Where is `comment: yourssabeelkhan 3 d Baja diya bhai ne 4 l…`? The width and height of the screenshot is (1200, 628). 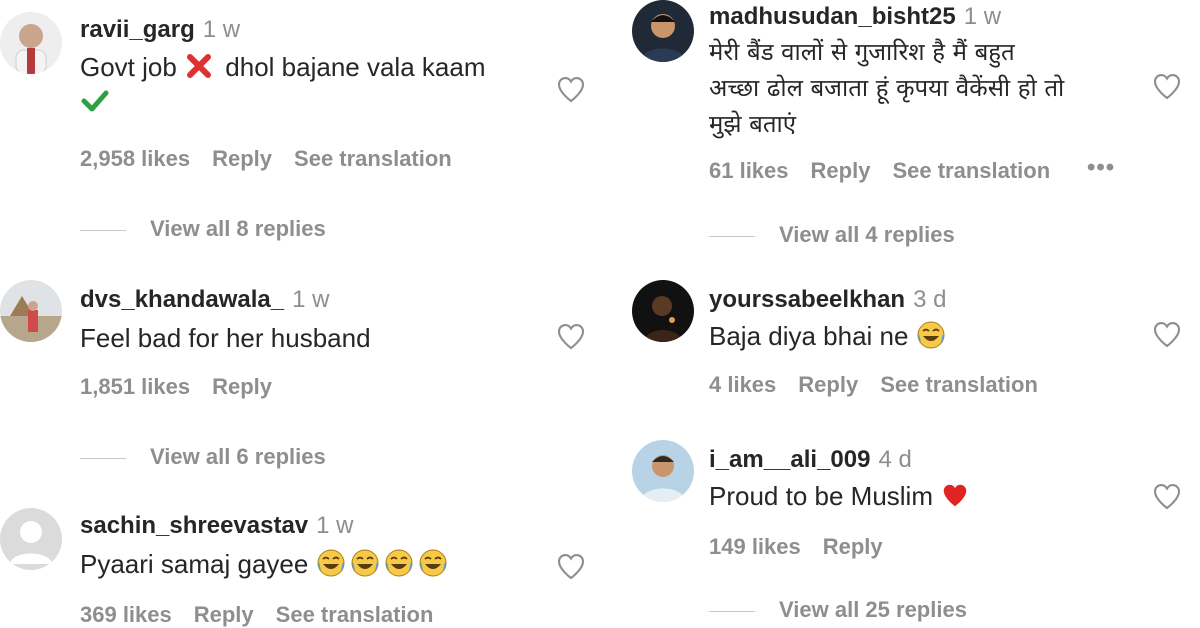
comment: yourssabeelkhan 3 d Baja diya bhai ne 4 l… is located at coordinates (910, 350).